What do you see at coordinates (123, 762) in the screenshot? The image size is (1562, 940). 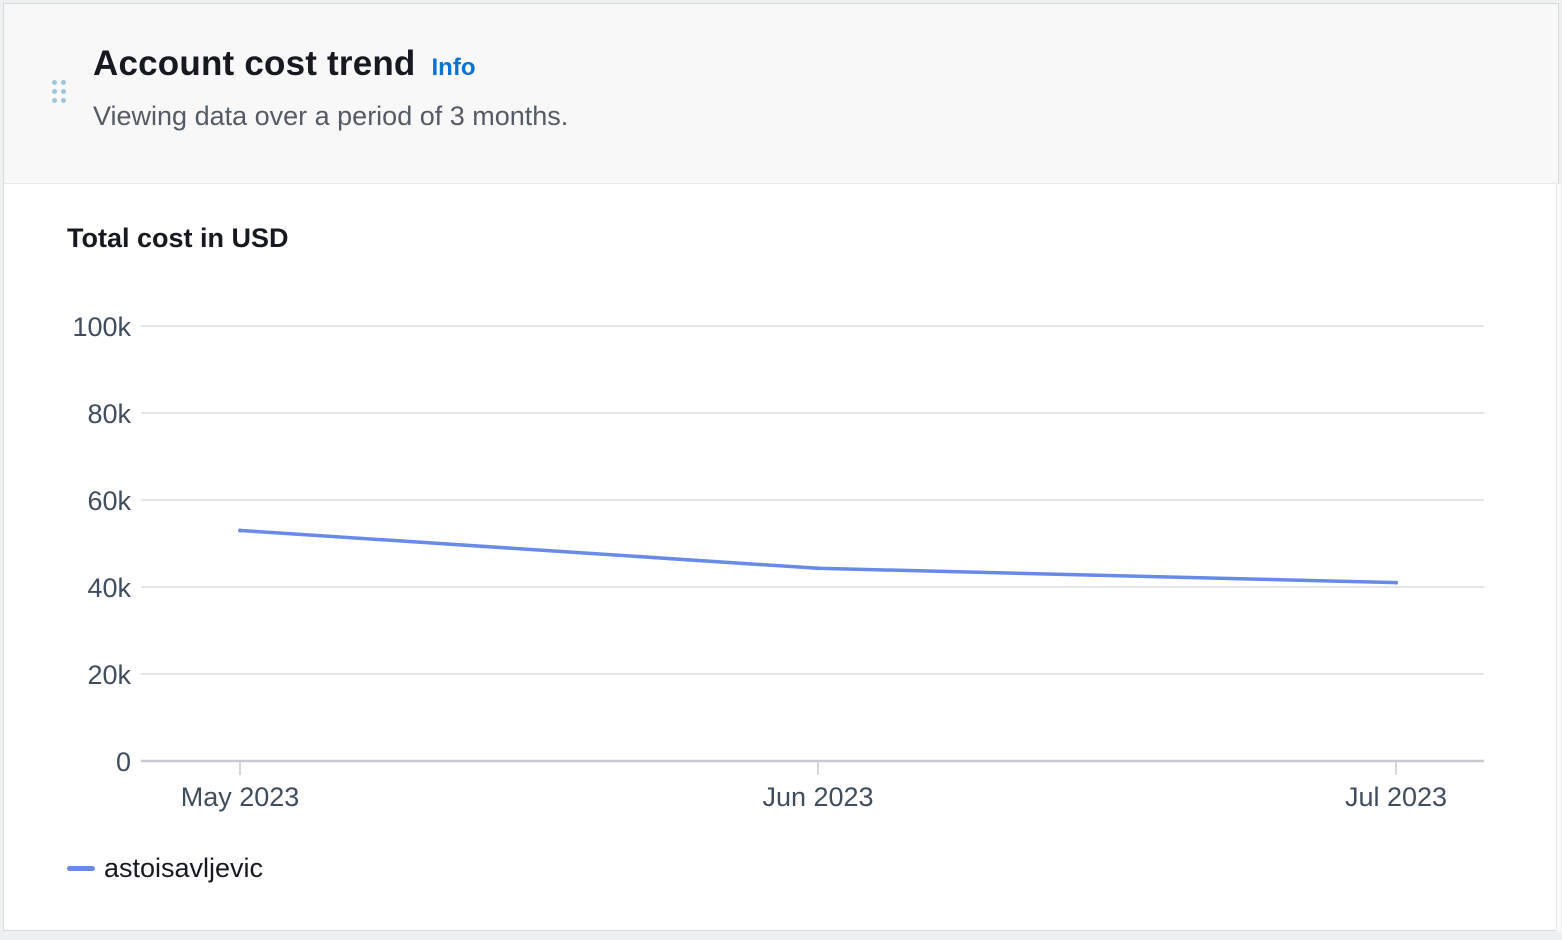 I see `y-tick-label: 0` at bounding box center [123, 762].